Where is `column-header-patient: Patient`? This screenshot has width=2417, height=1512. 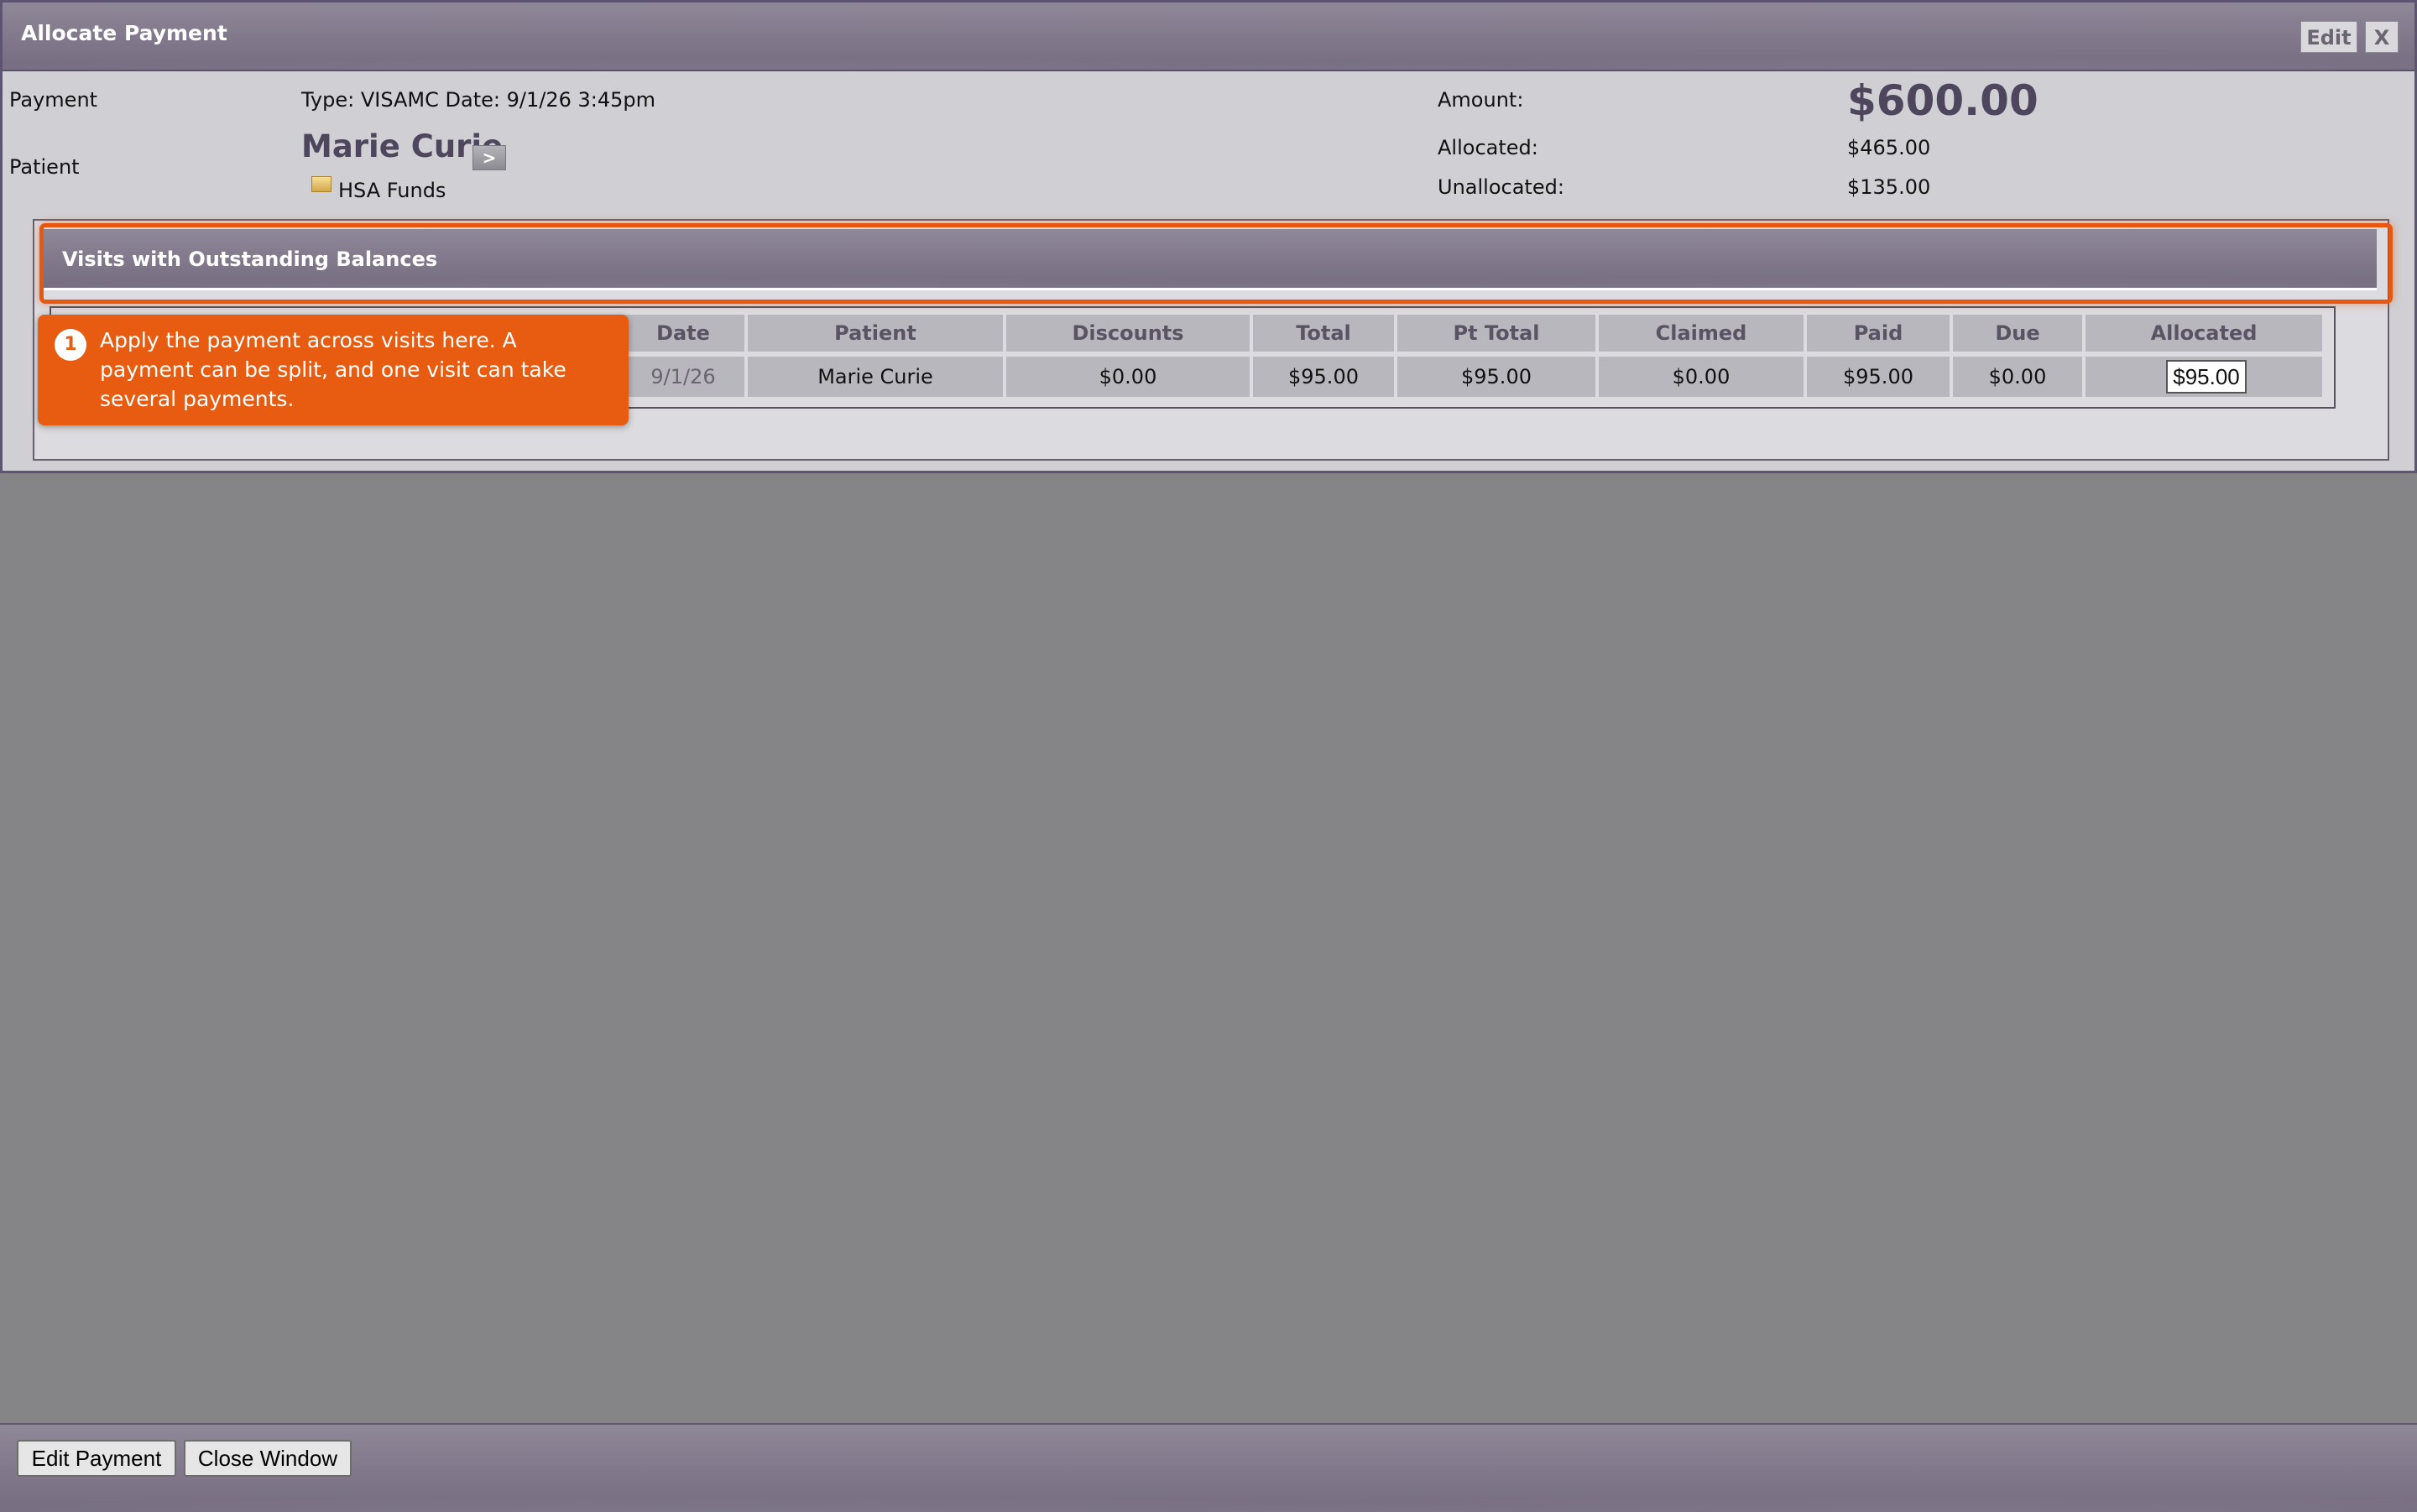 column-header-patient: Patient is located at coordinates (875, 333).